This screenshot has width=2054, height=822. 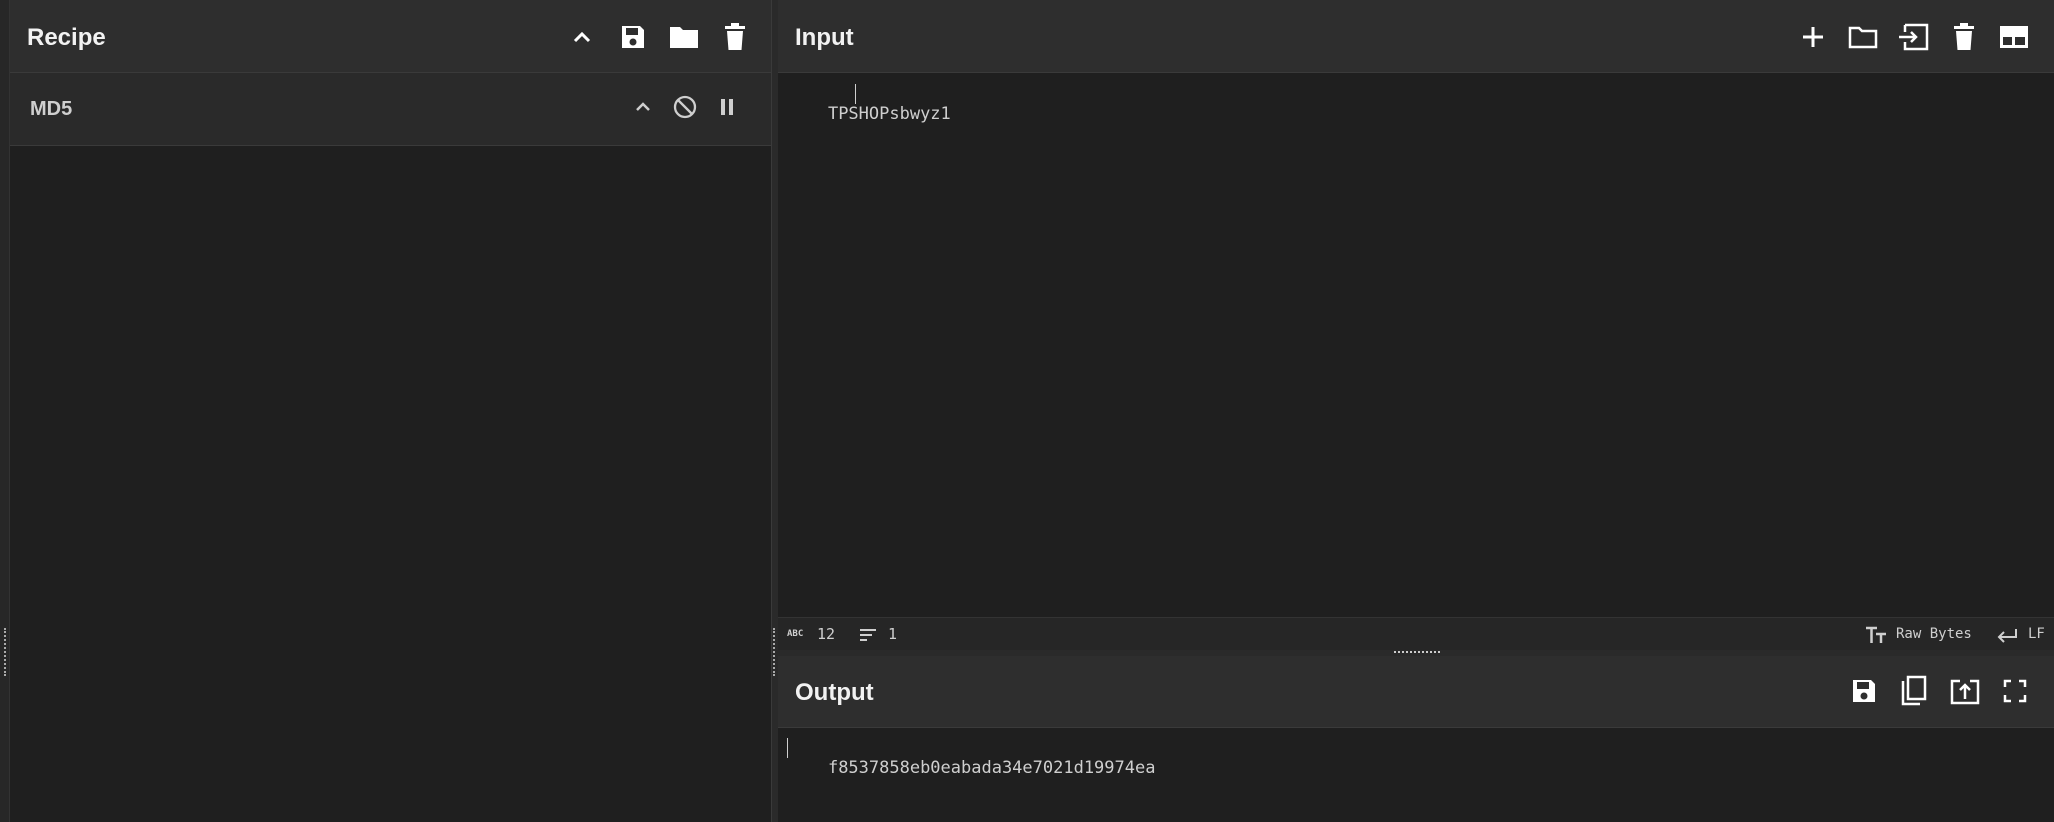 What do you see at coordinates (5, 411) in the screenshot?
I see `left-edge-strip` at bounding box center [5, 411].